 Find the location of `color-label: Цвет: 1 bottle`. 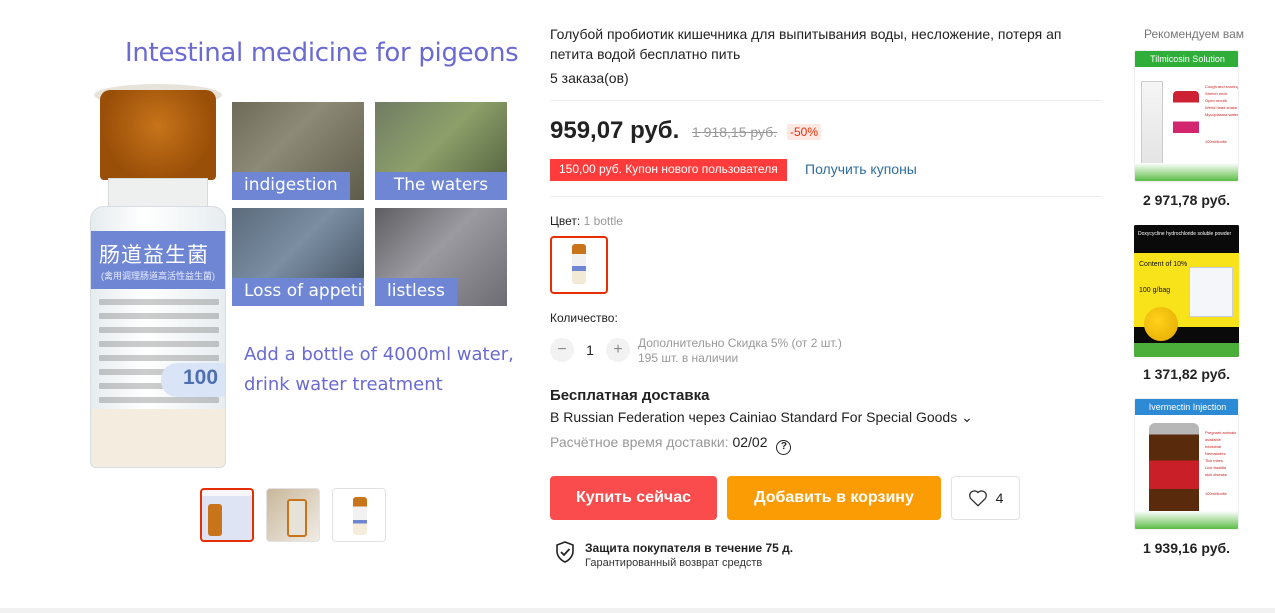

color-label: Цвет: 1 bottle is located at coordinates (586, 221).